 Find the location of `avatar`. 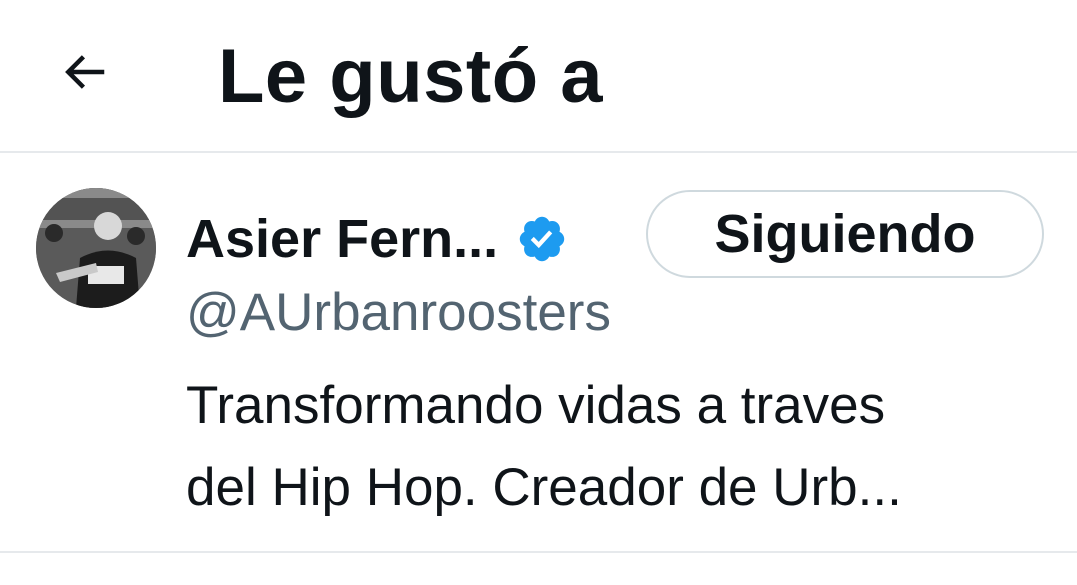

avatar is located at coordinates (96, 248).